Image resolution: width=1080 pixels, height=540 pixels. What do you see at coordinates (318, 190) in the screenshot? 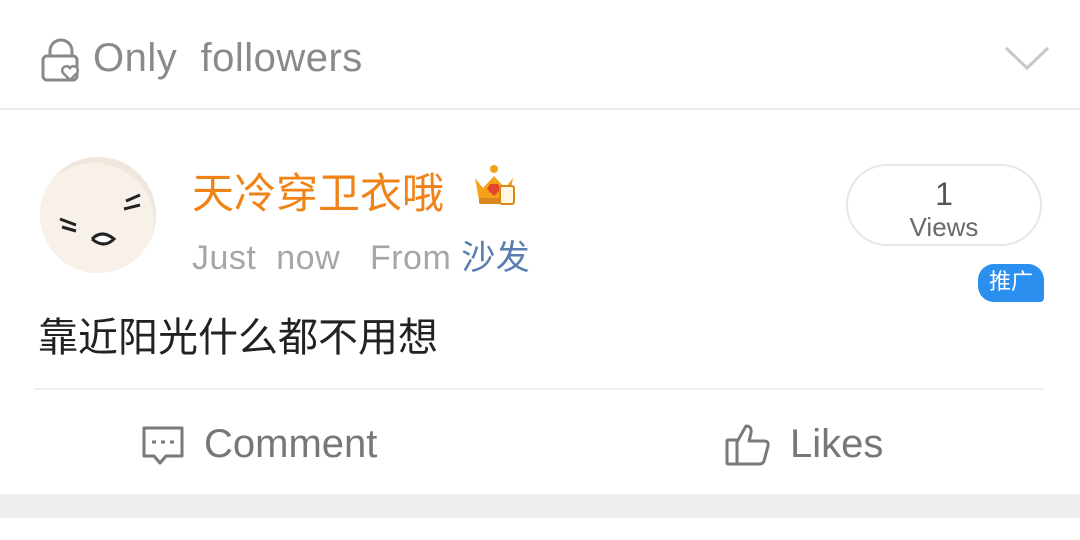
I see `username: 天冷穿卫衣哦` at bounding box center [318, 190].